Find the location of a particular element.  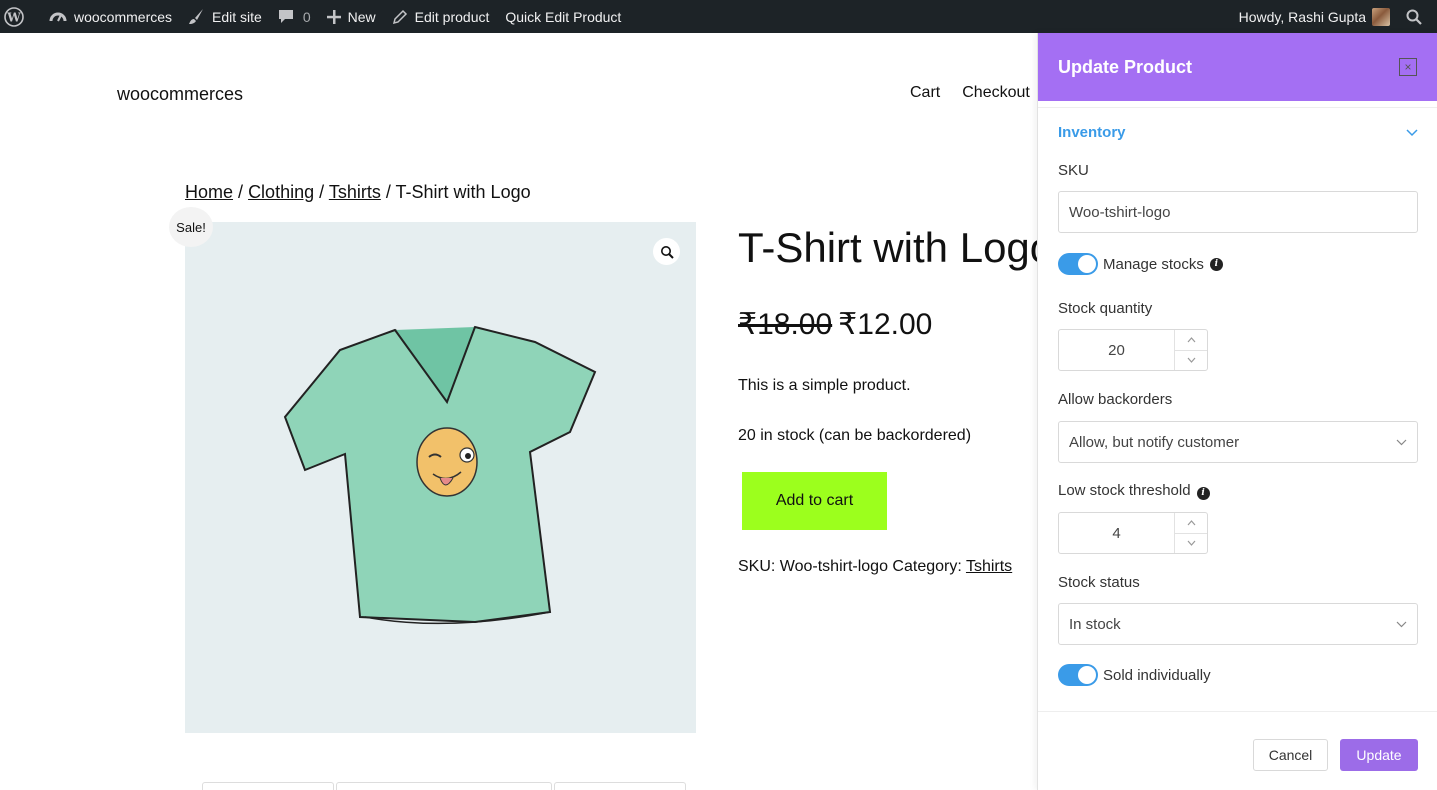

stock-status-value: In stock is located at coordinates (1095, 624).